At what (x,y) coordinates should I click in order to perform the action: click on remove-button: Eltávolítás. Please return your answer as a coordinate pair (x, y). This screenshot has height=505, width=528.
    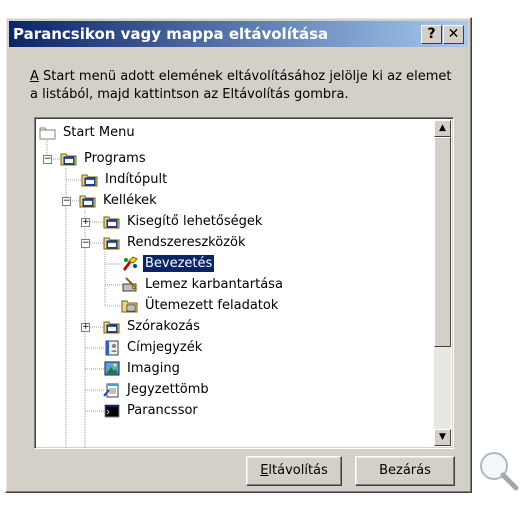
    Looking at the image, I should click on (294, 471).